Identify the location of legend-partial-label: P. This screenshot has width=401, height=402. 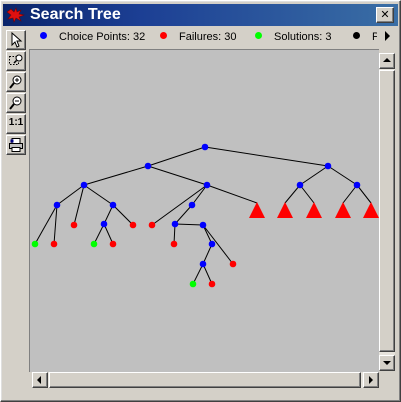
(374, 37).